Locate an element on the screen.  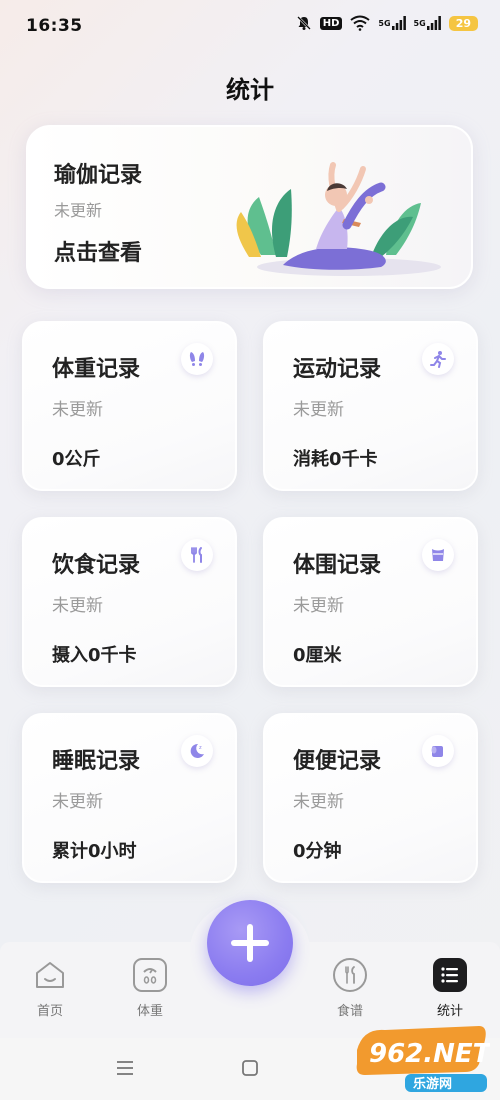
svg-text: 962.NET is located at coordinates (429, 1054).